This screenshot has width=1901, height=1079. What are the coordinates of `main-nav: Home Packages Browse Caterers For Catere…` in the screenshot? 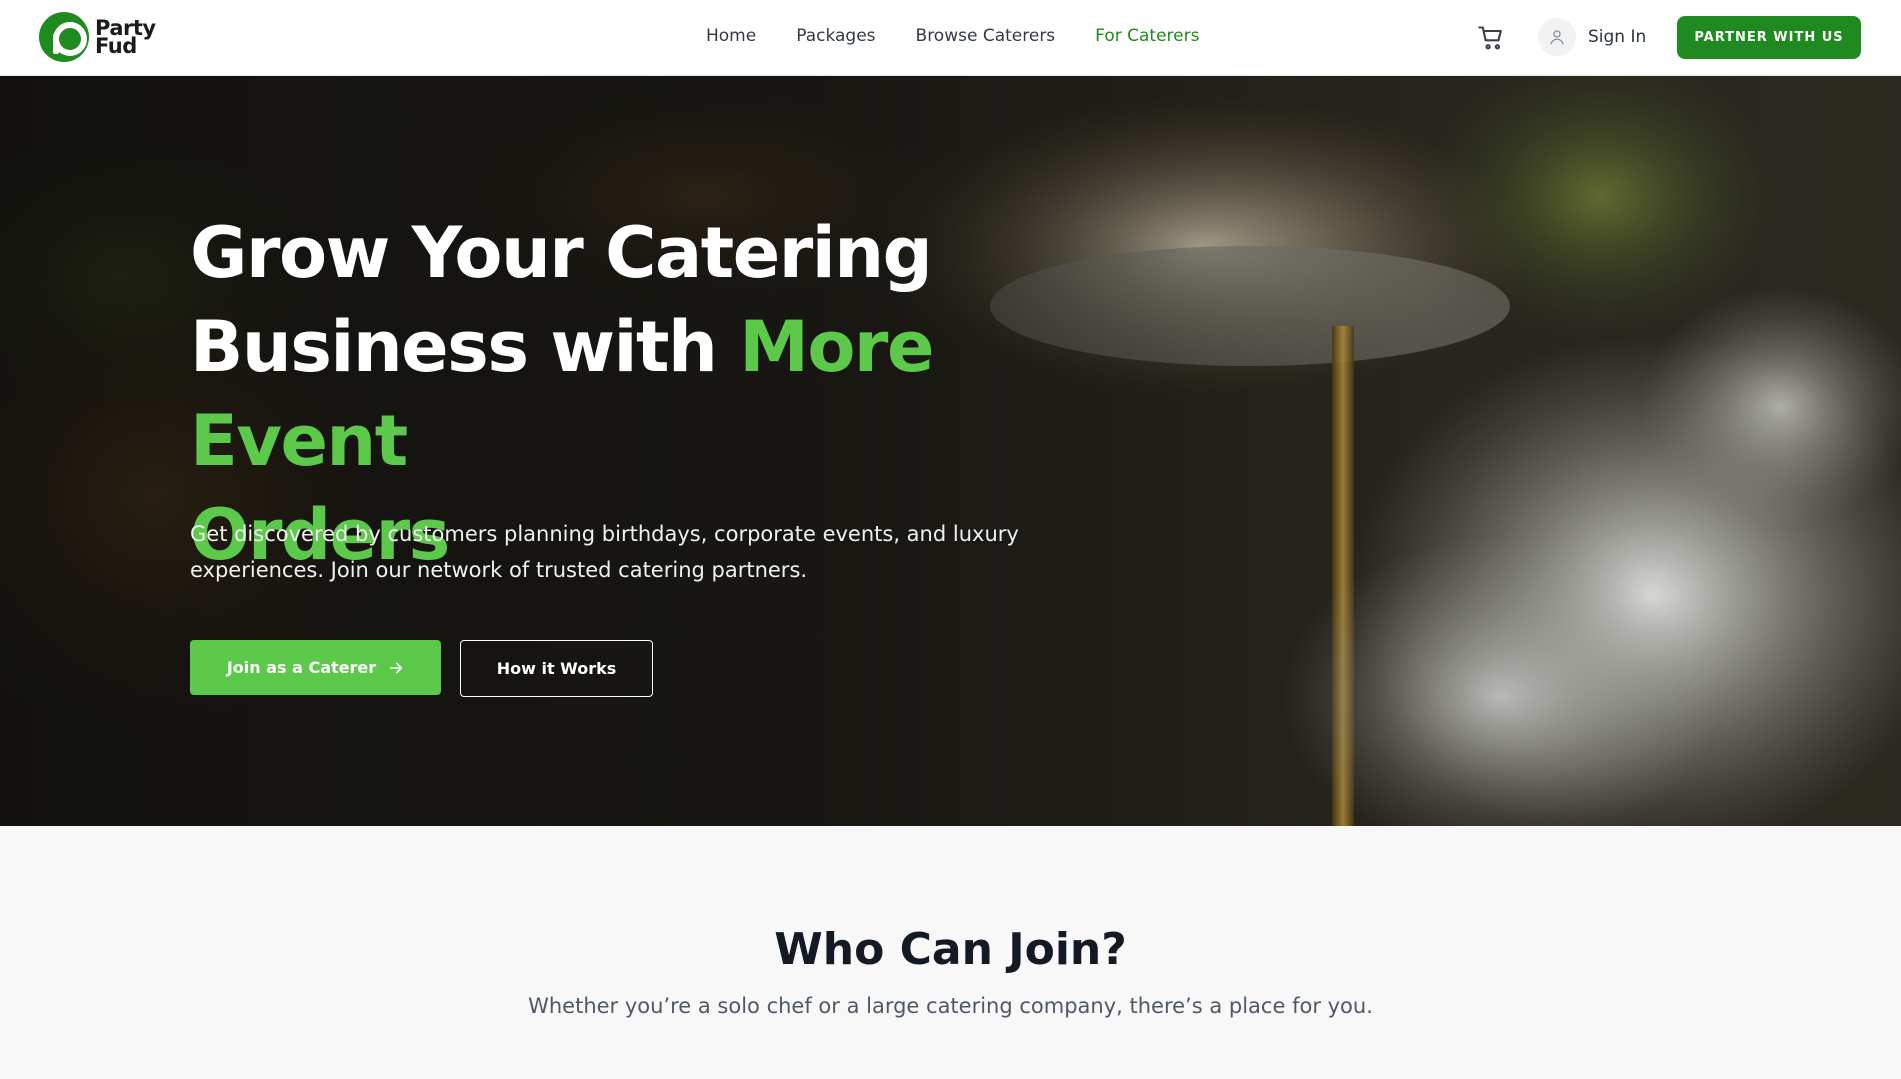 It's located at (972, 36).